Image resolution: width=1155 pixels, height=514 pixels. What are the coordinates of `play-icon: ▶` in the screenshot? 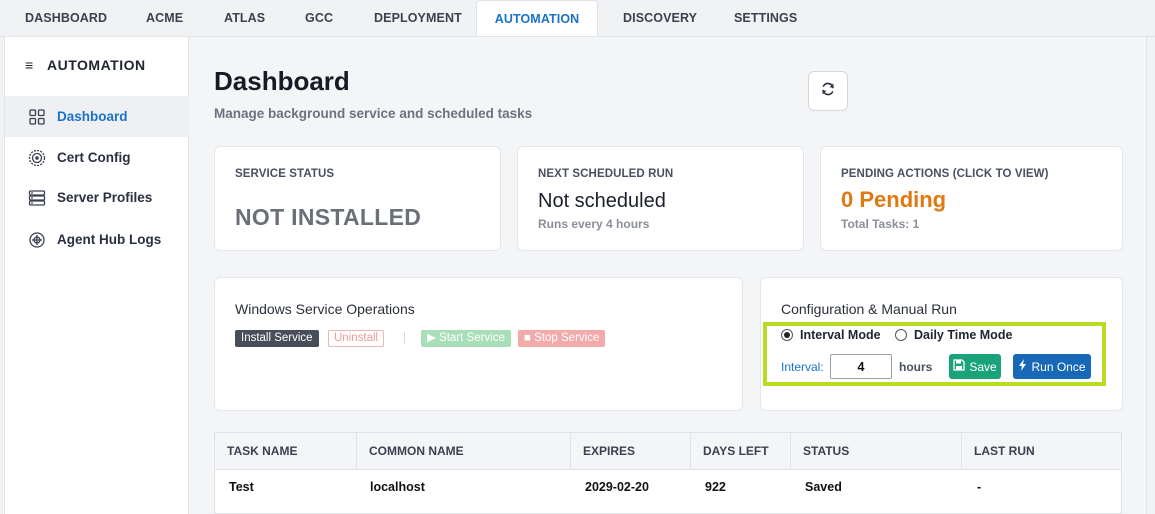 It's located at (433, 338).